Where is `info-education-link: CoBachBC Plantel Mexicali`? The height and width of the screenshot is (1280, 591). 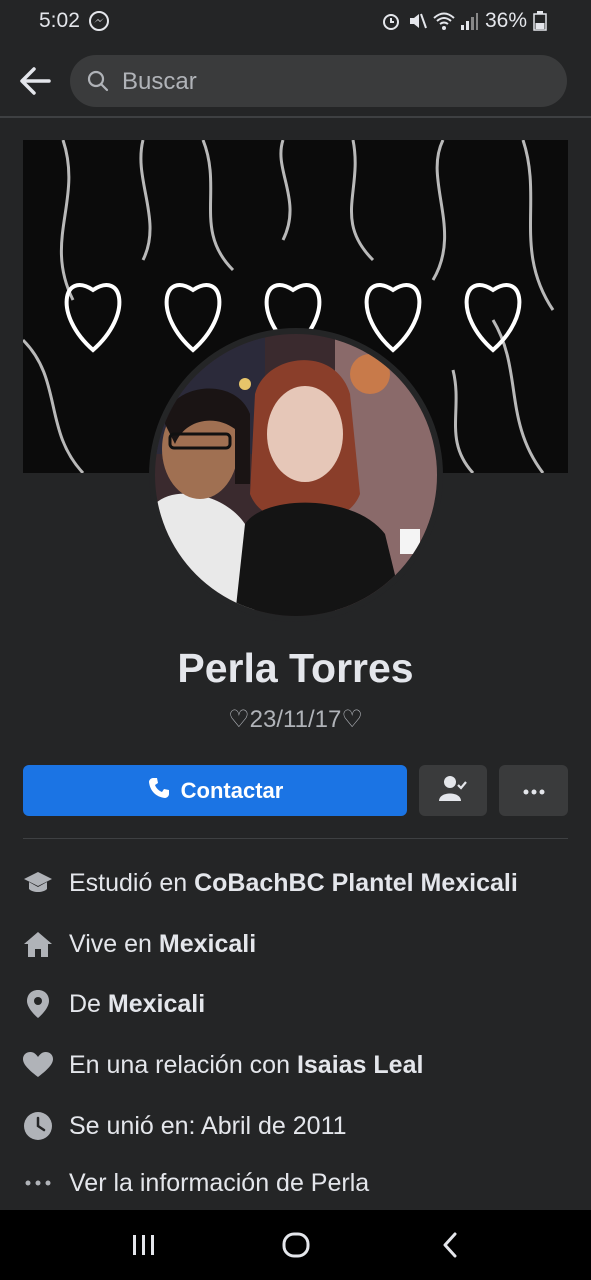 info-education-link: CoBachBC Plantel Mexicali is located at coordinates (356, 883).